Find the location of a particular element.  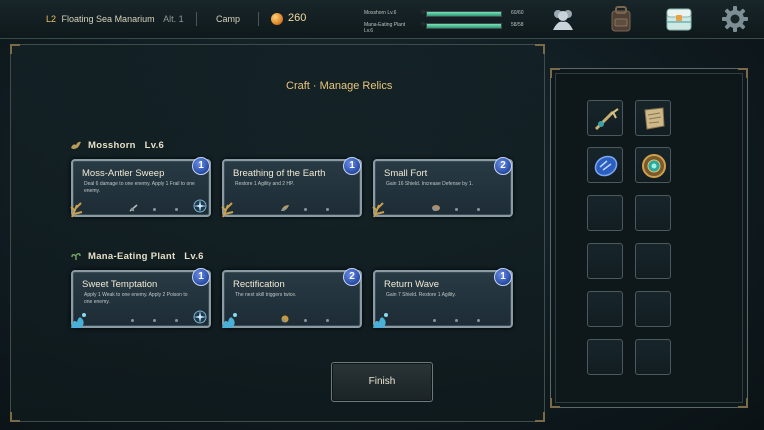

finish-button: Finish is located at coordinates (382, 382).